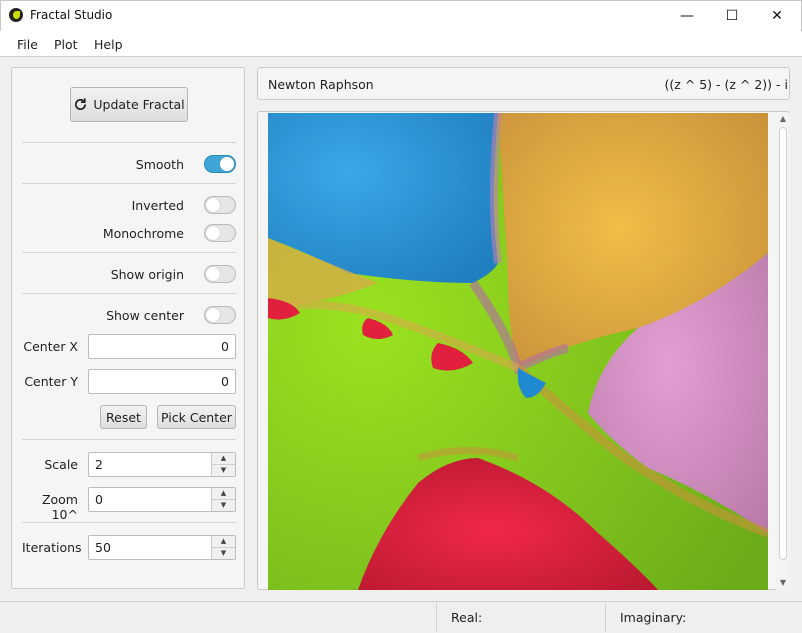  Describe the element at coordinates (147, 274) in the screenshot. I see `show-origin-label: Show origin` at that location.